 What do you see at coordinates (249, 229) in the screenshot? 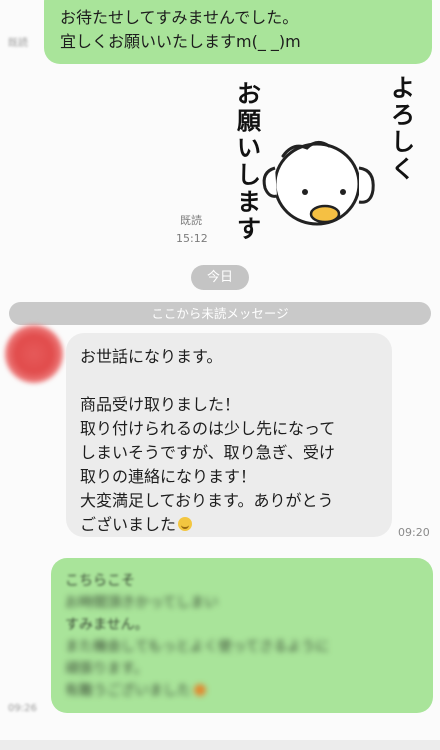
I see `sticker-char: す` at bounding box center [249, 229].